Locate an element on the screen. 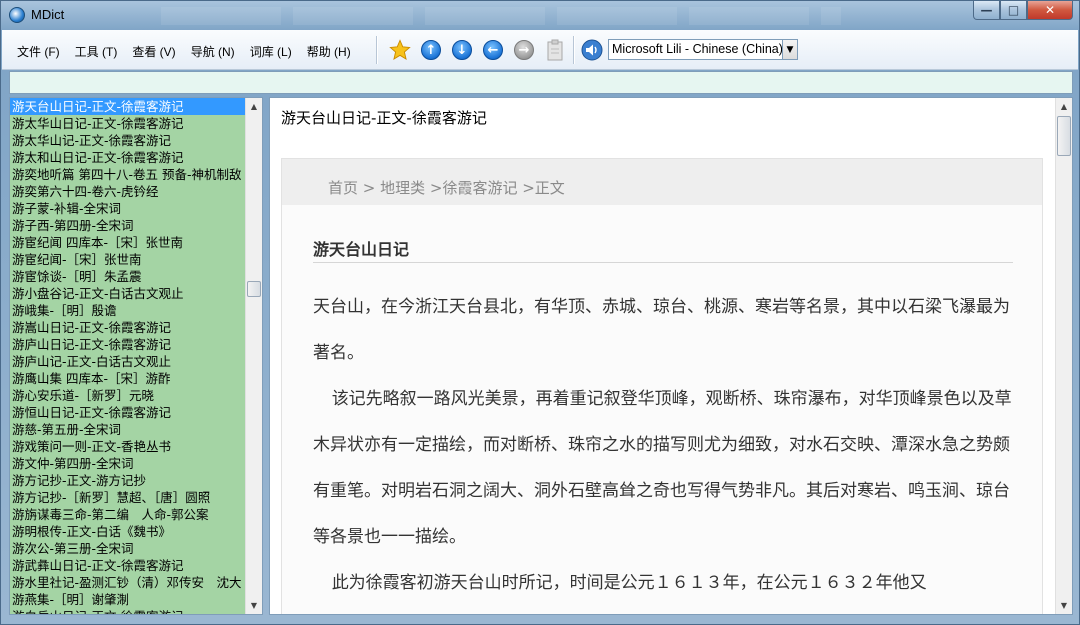  voice-select: Microsoft Lili - Chinese (China) ▼ is located at coordinates (703, 49).